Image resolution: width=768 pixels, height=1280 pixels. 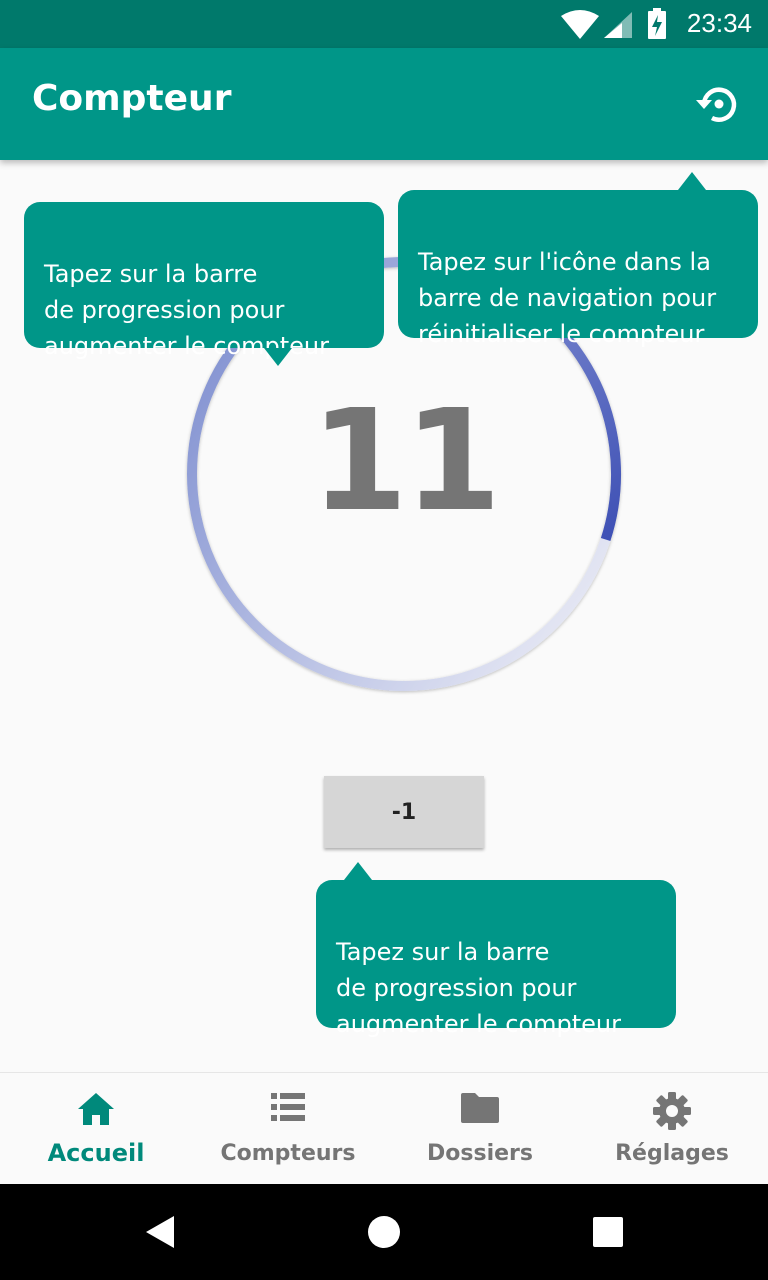 I want to click on settings-icon, so click(x=672, y=1111).